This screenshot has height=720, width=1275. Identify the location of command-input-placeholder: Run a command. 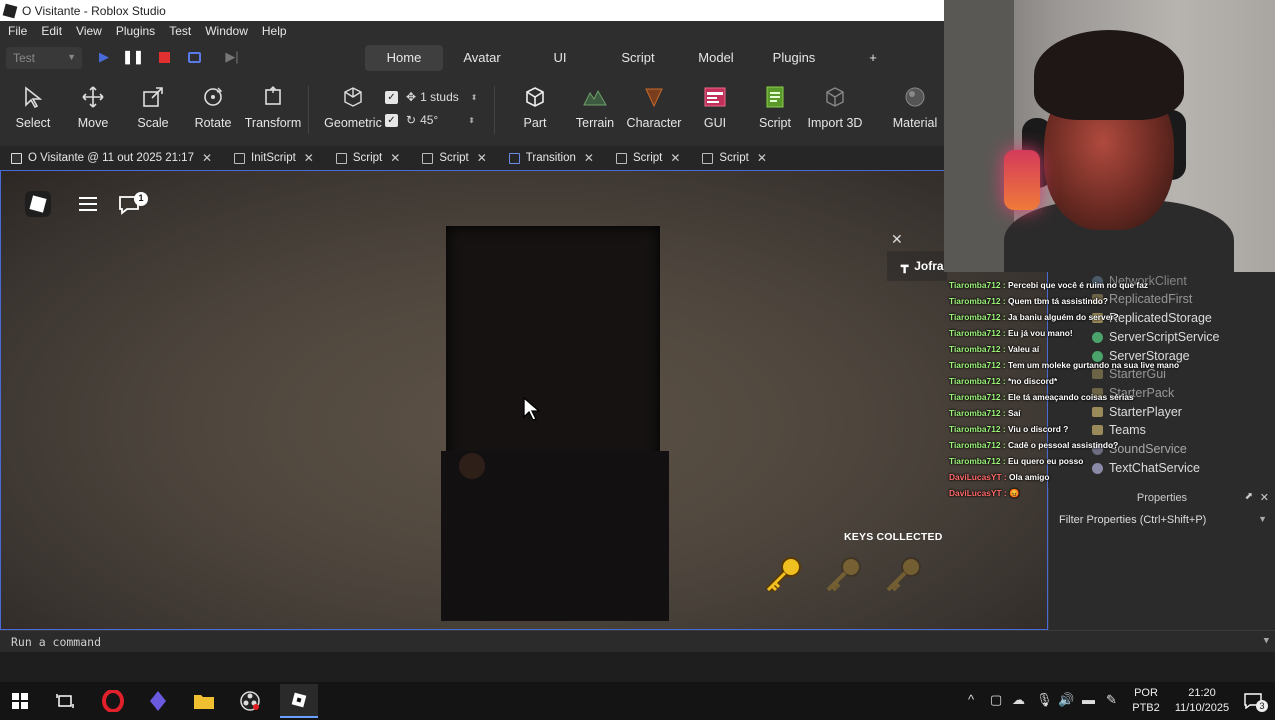
(56, 642).